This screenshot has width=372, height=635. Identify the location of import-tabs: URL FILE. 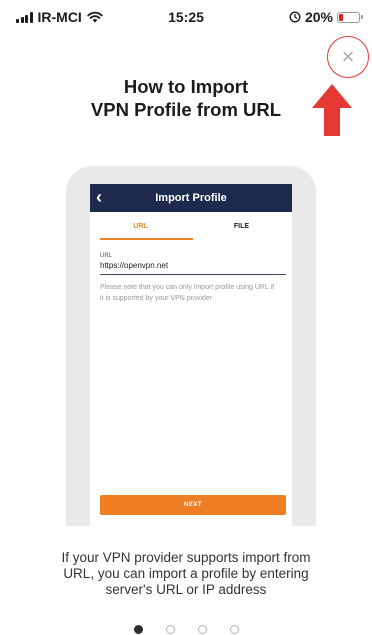
(191, 227).